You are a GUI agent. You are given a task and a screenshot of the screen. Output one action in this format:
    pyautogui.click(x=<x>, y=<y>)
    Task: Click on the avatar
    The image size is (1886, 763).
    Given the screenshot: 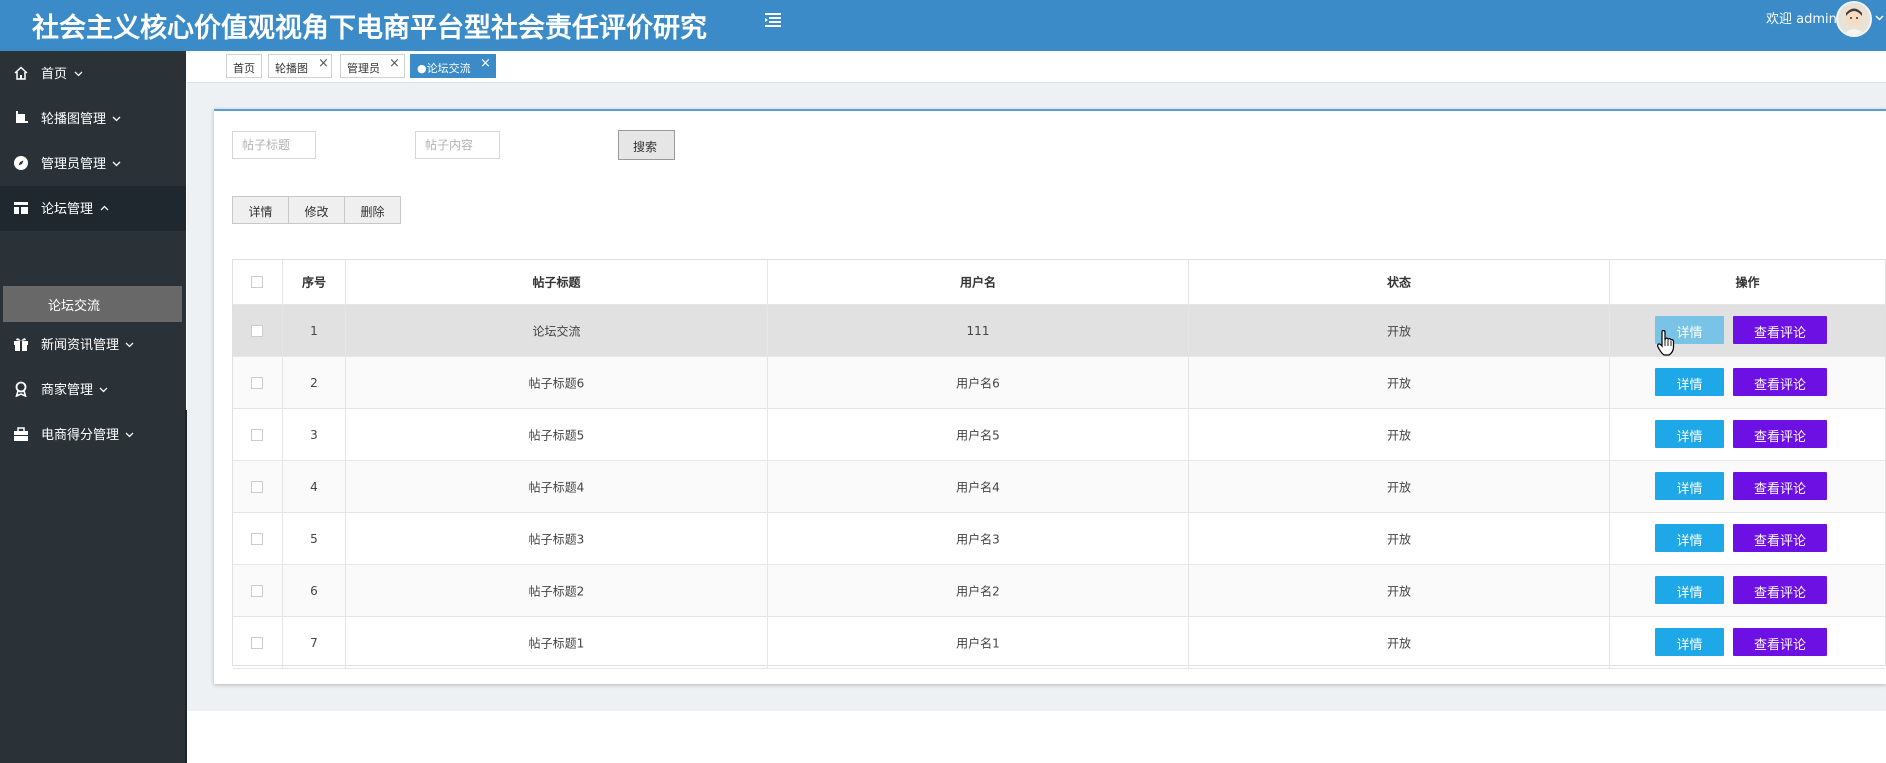 What is the action you would take?
    pyautogui.click(x=1854, y=19)
    